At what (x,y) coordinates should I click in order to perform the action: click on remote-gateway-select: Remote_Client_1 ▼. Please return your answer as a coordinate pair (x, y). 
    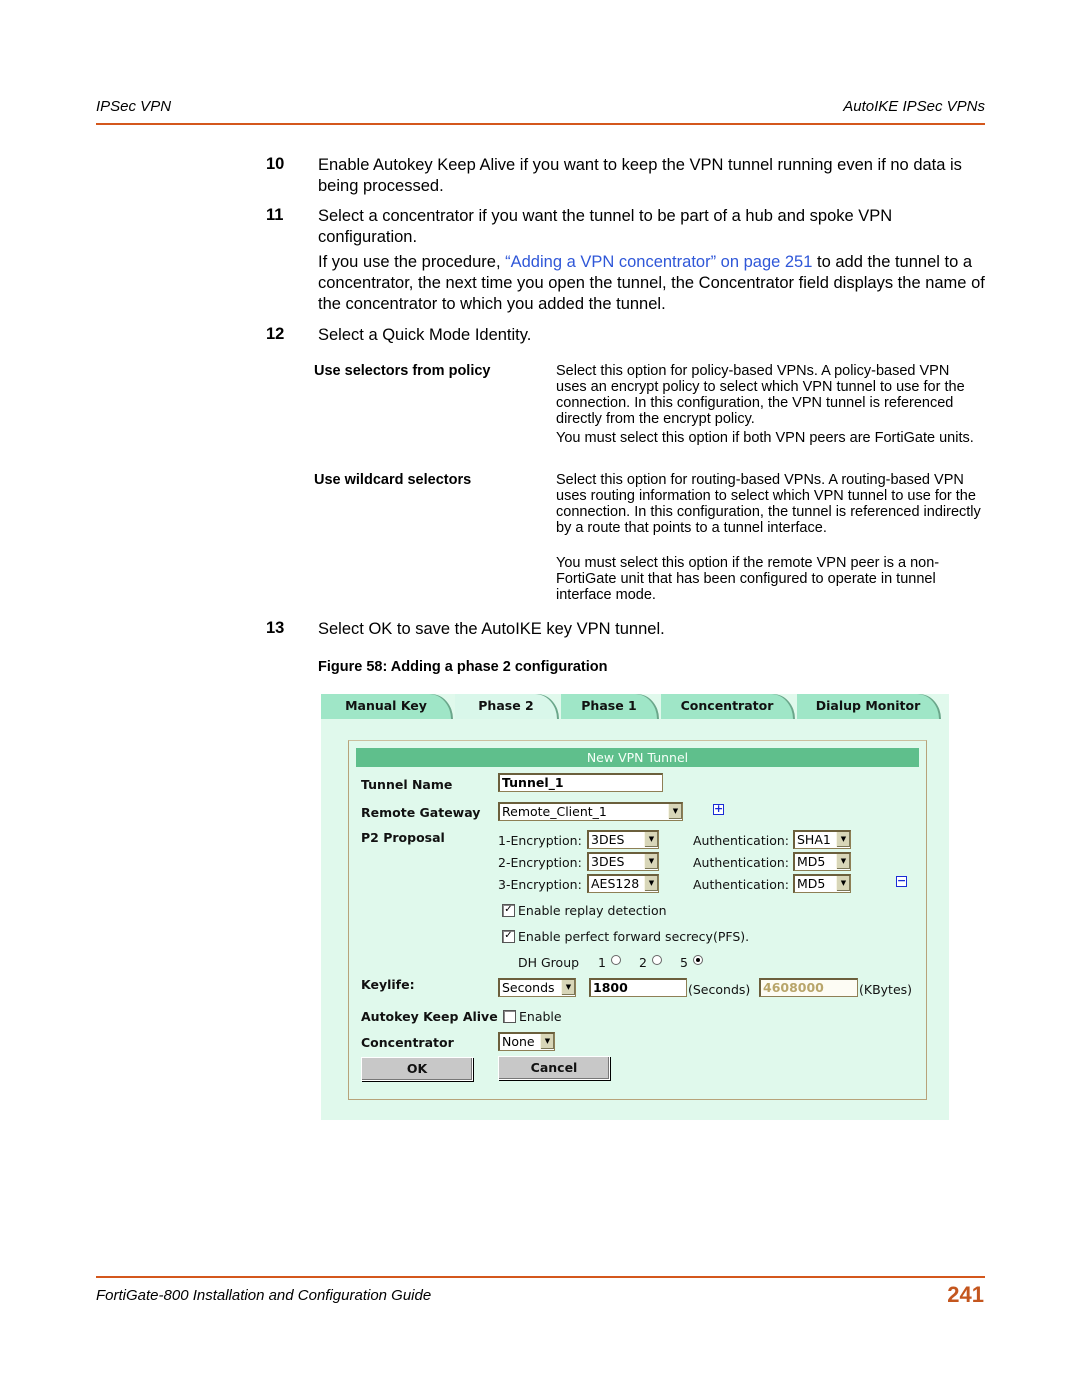
    Looking at the image, I should click on (590, 811).